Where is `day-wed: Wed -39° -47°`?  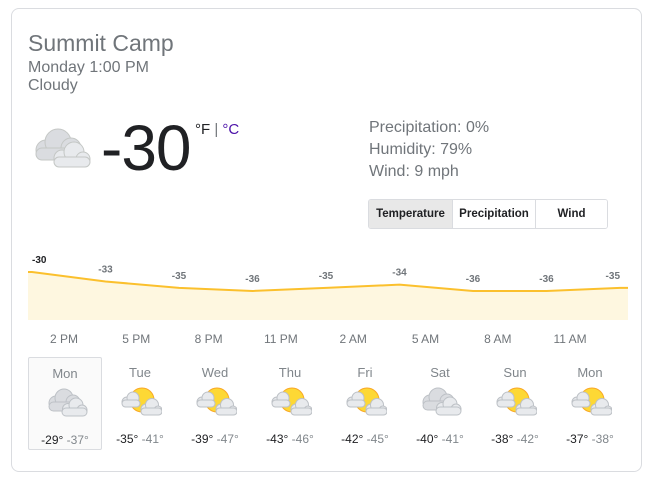 day-wed: Wed -39° -47° is located at coordinates (215, 403).